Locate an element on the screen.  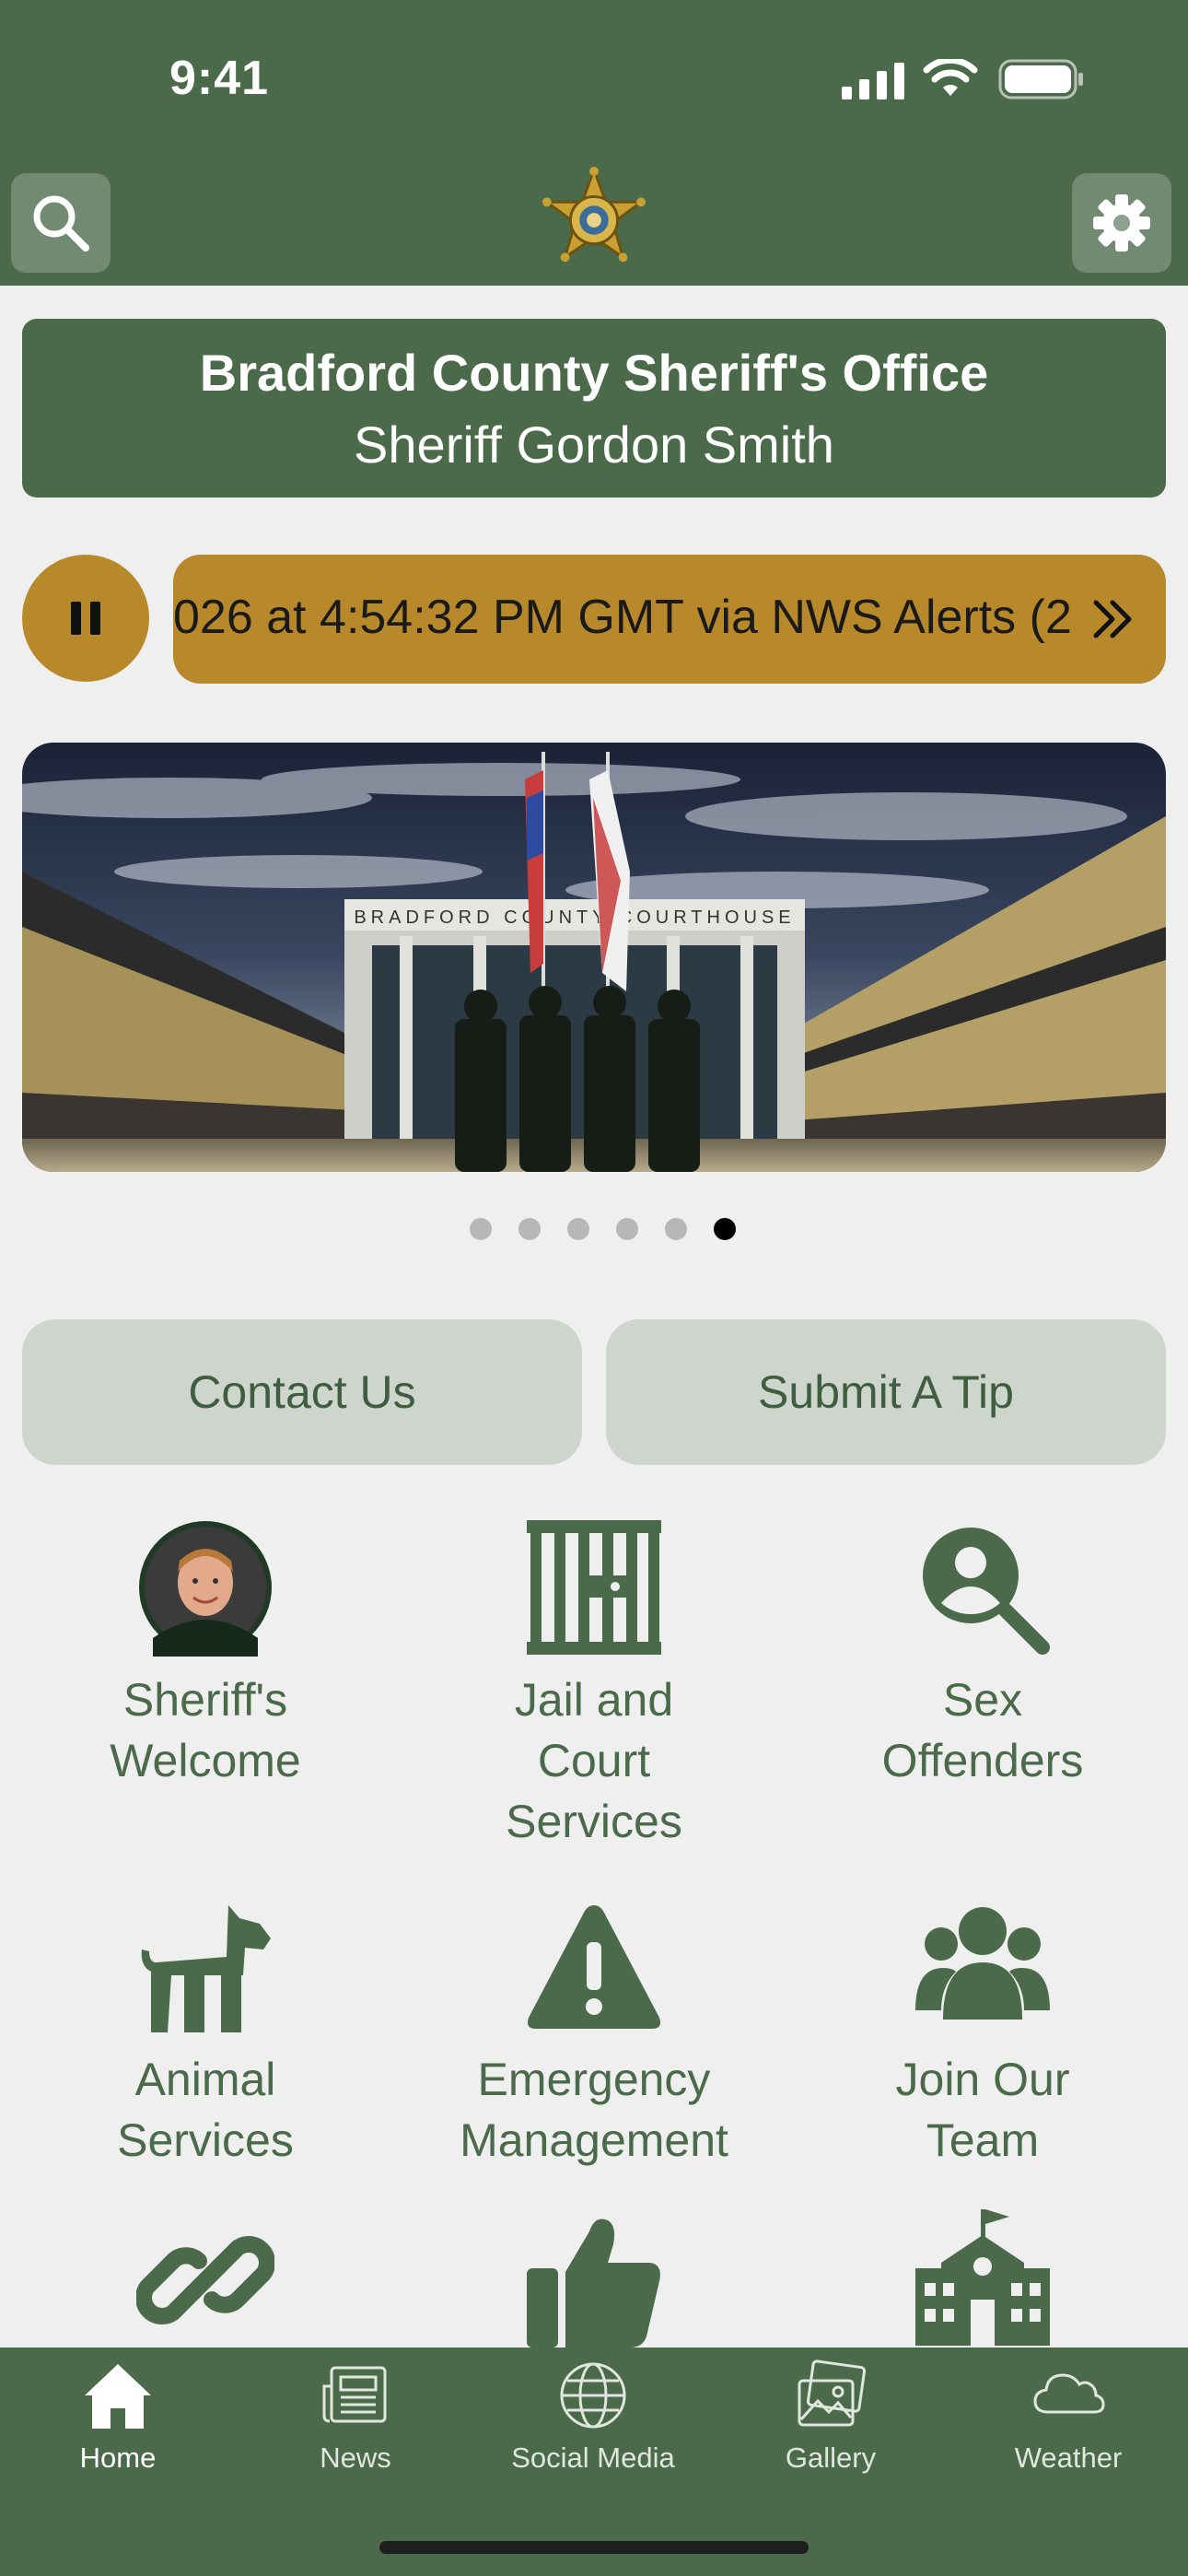
settings-button is located at coordinates (1121, 223).